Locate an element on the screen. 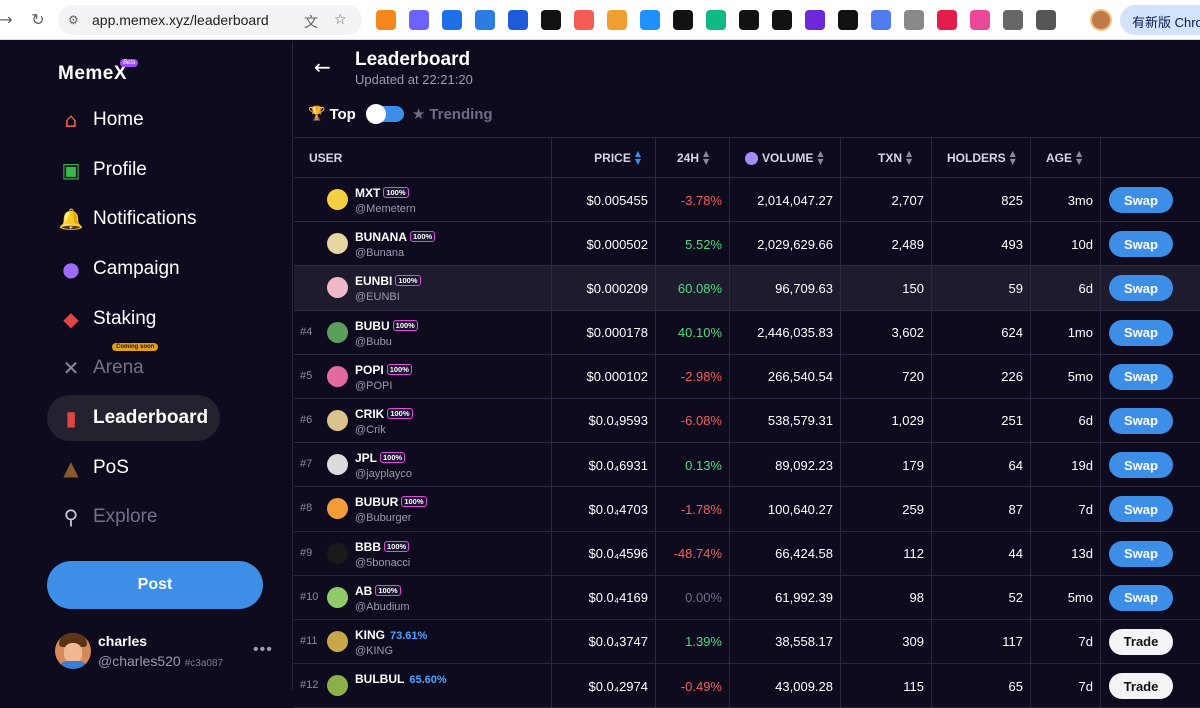 This screenshot has width=1200, height=708. address-bar: ⚙ app.memex.xyz/leaderboard 文 ☆ is located at coordinates (210, 20).